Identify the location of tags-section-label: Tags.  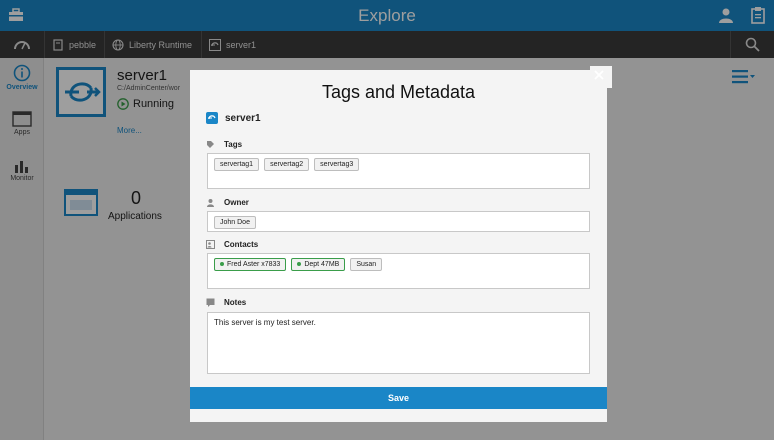
(224, 144).